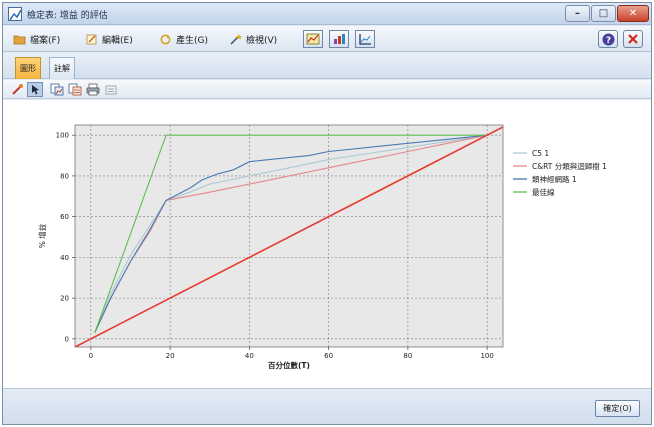 This screenshot has width=654, height=427. Describe the element at coordinates (67, 339) in the screenshot. I see `y-tick-label: 0` at that location.